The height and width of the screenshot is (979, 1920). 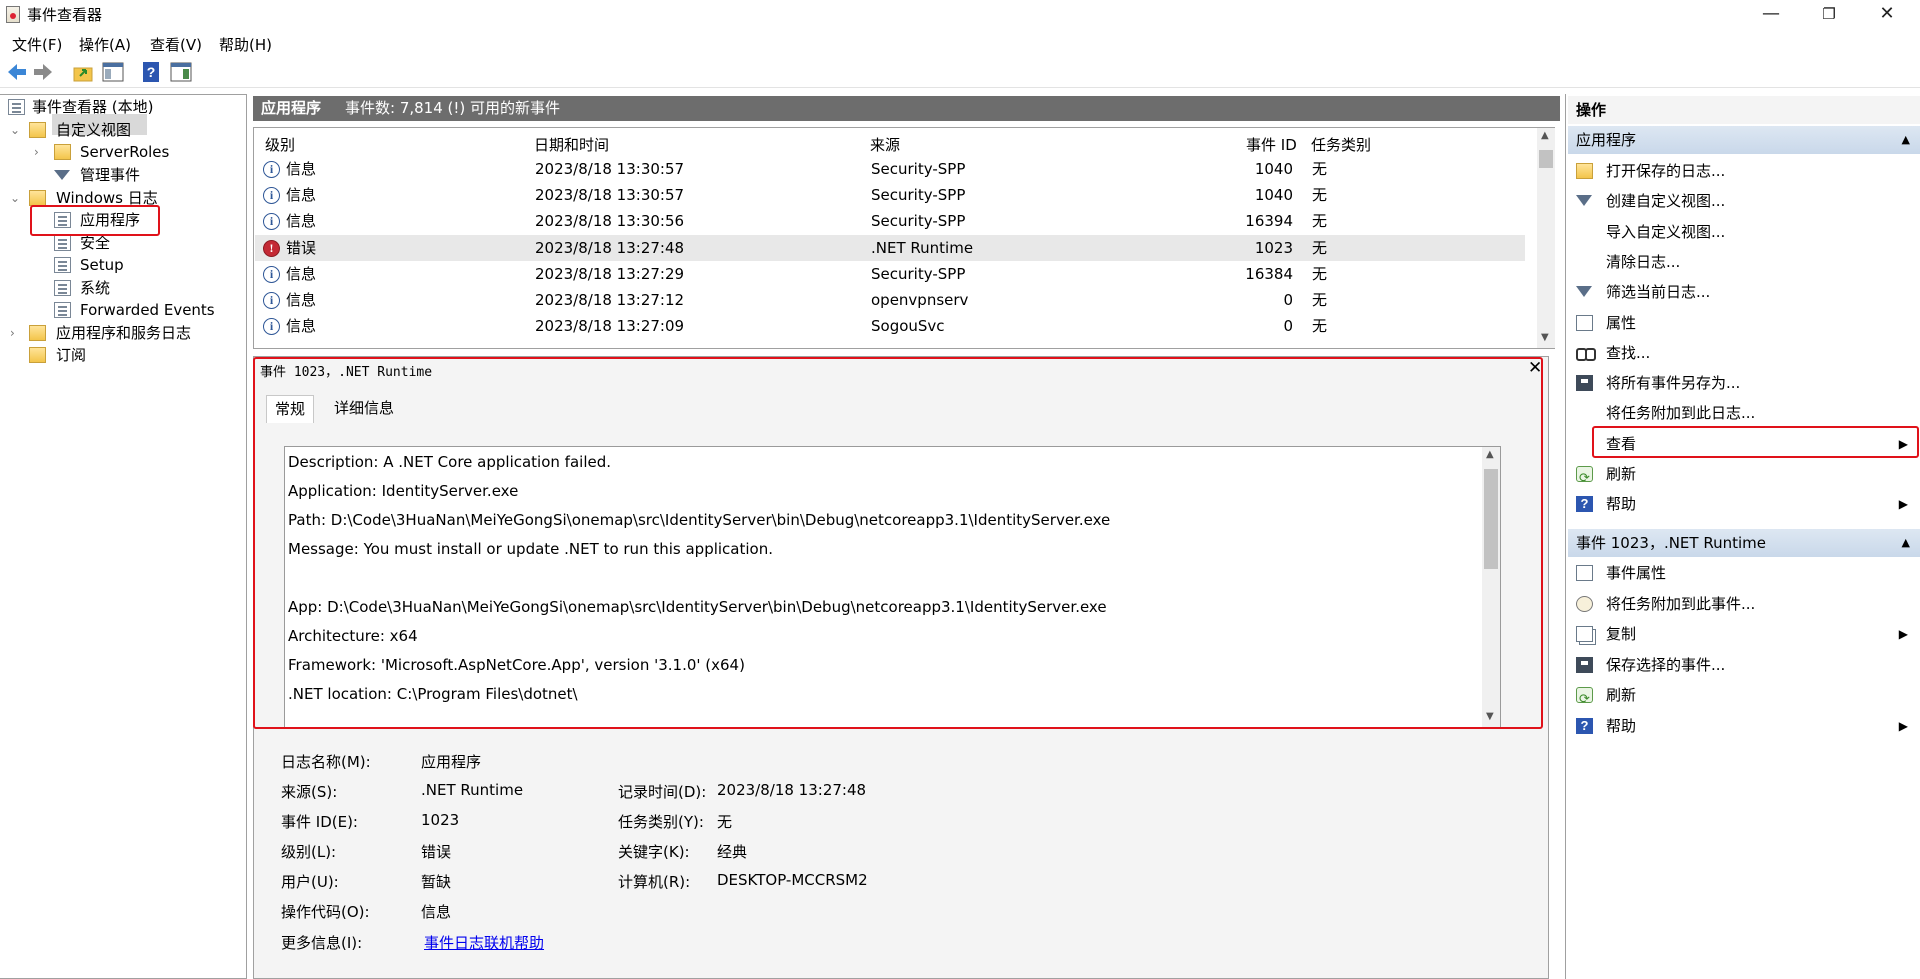 What do you see at coordinates (661, 822) in the screenshot?
I see `field-label-task: 任务类别(Y):` at bounding box center [661, 822].